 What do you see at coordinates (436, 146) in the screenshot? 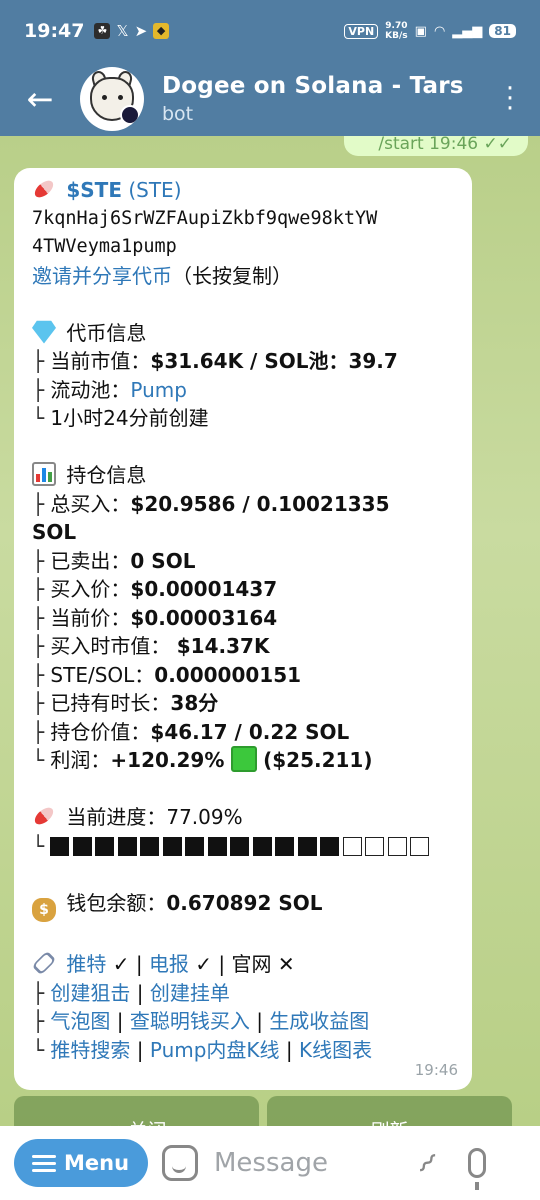
I see `sent-message: /start 19:46 ✓✓` at bounding box center [436, 146].